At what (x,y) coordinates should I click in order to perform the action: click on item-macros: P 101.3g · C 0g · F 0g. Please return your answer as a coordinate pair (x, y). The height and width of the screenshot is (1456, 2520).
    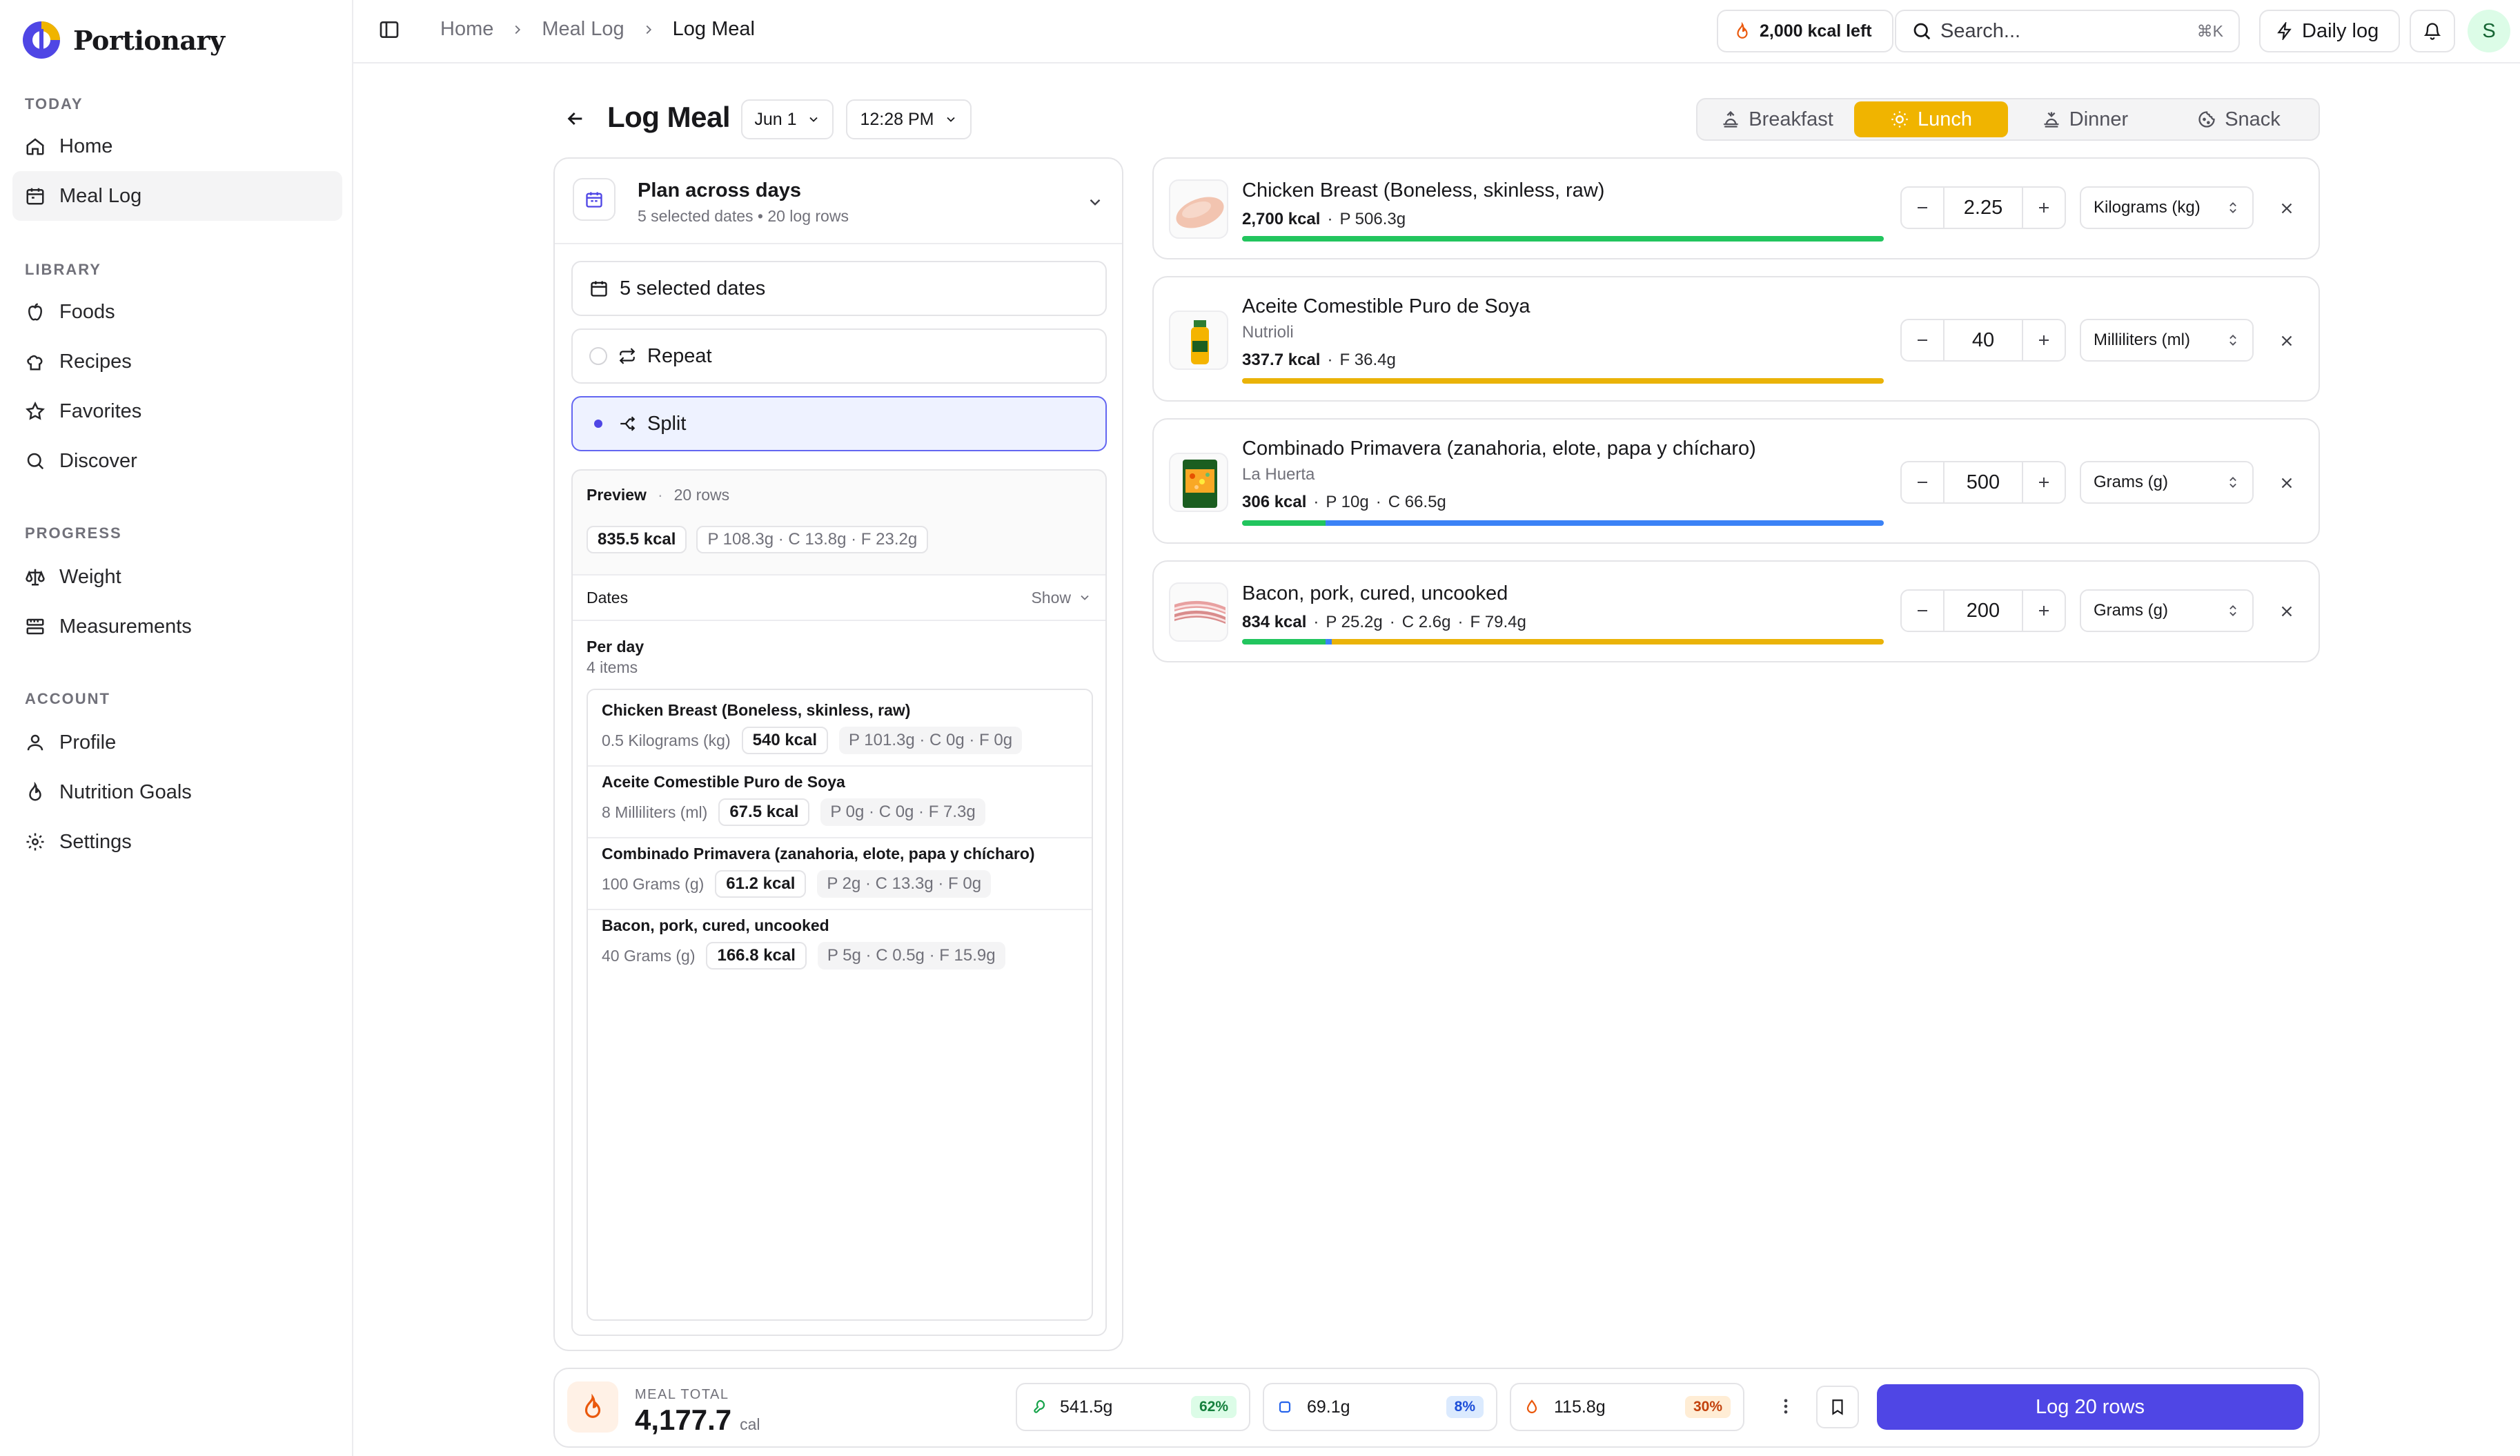
    Looking at the image, I should click on (931, 740).